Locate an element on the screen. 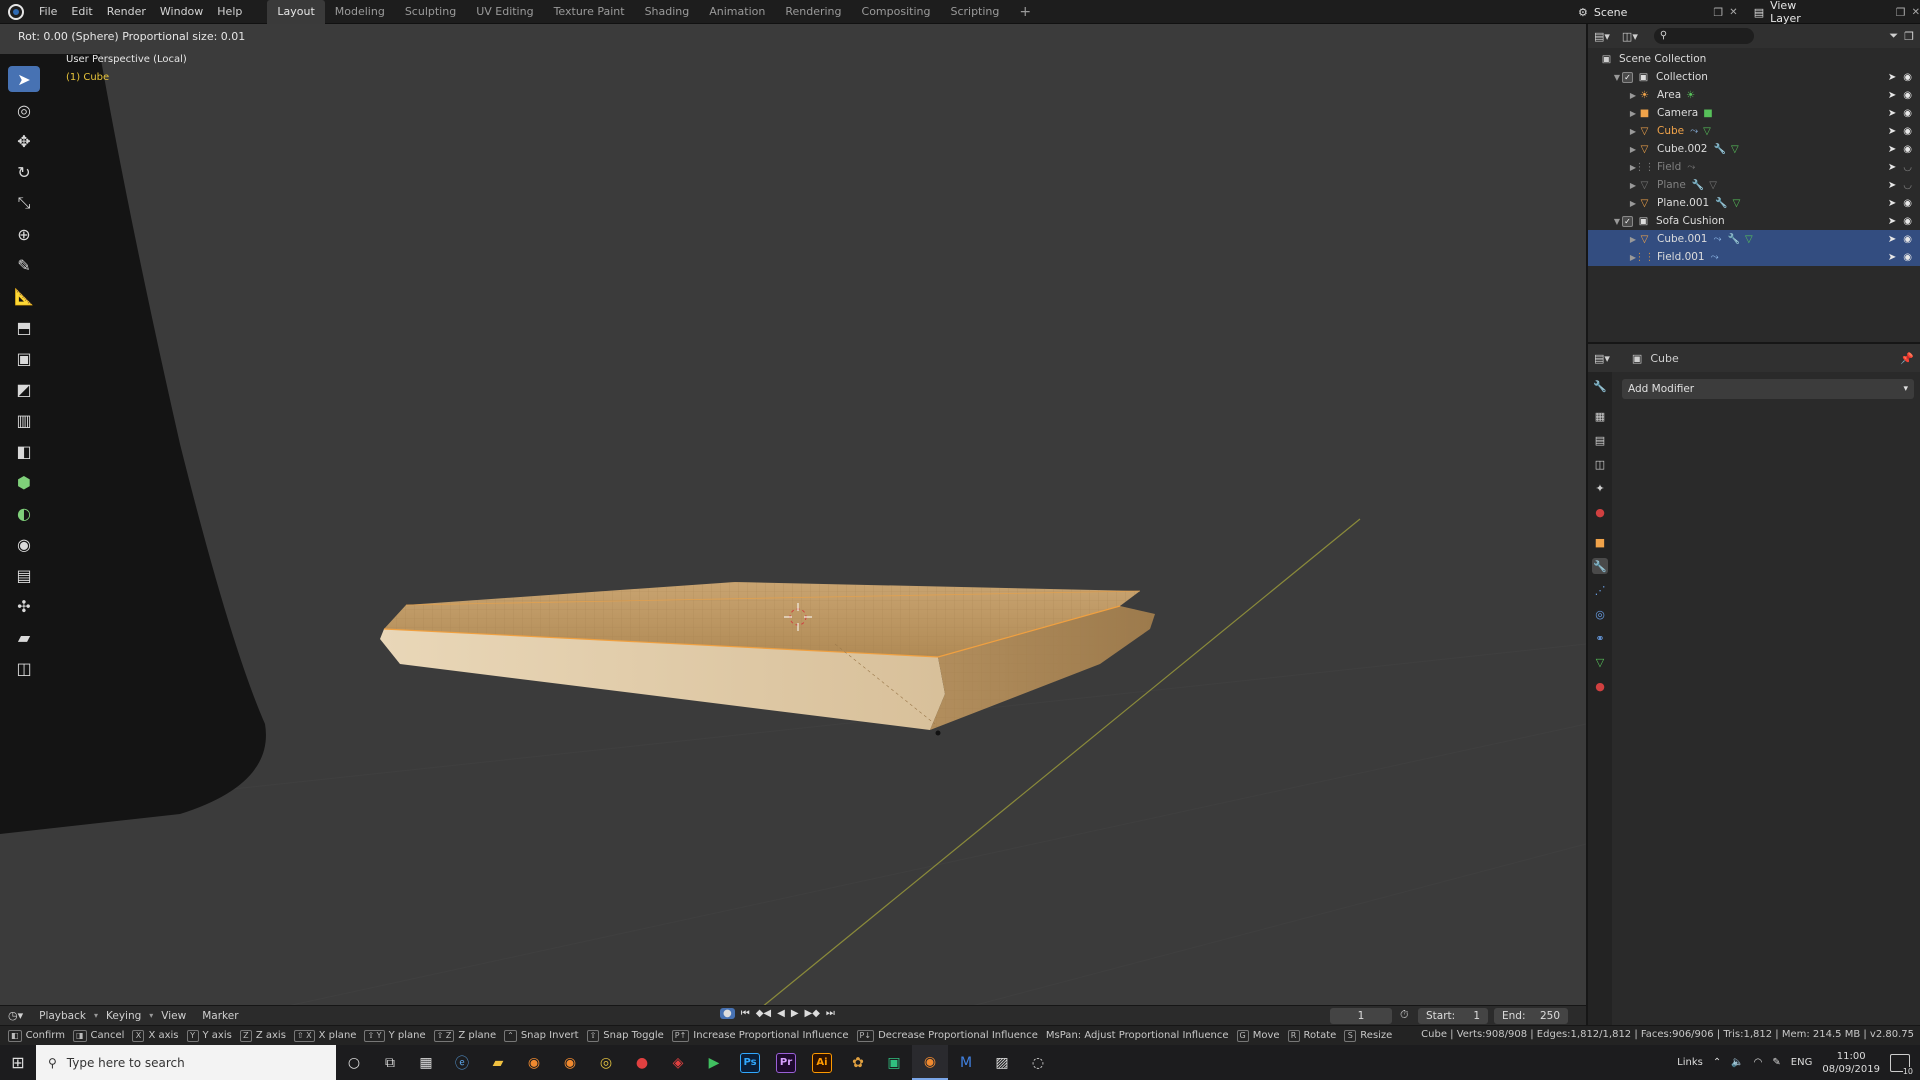  smooth-icon: ◉ is located at coordinates (24, 544).